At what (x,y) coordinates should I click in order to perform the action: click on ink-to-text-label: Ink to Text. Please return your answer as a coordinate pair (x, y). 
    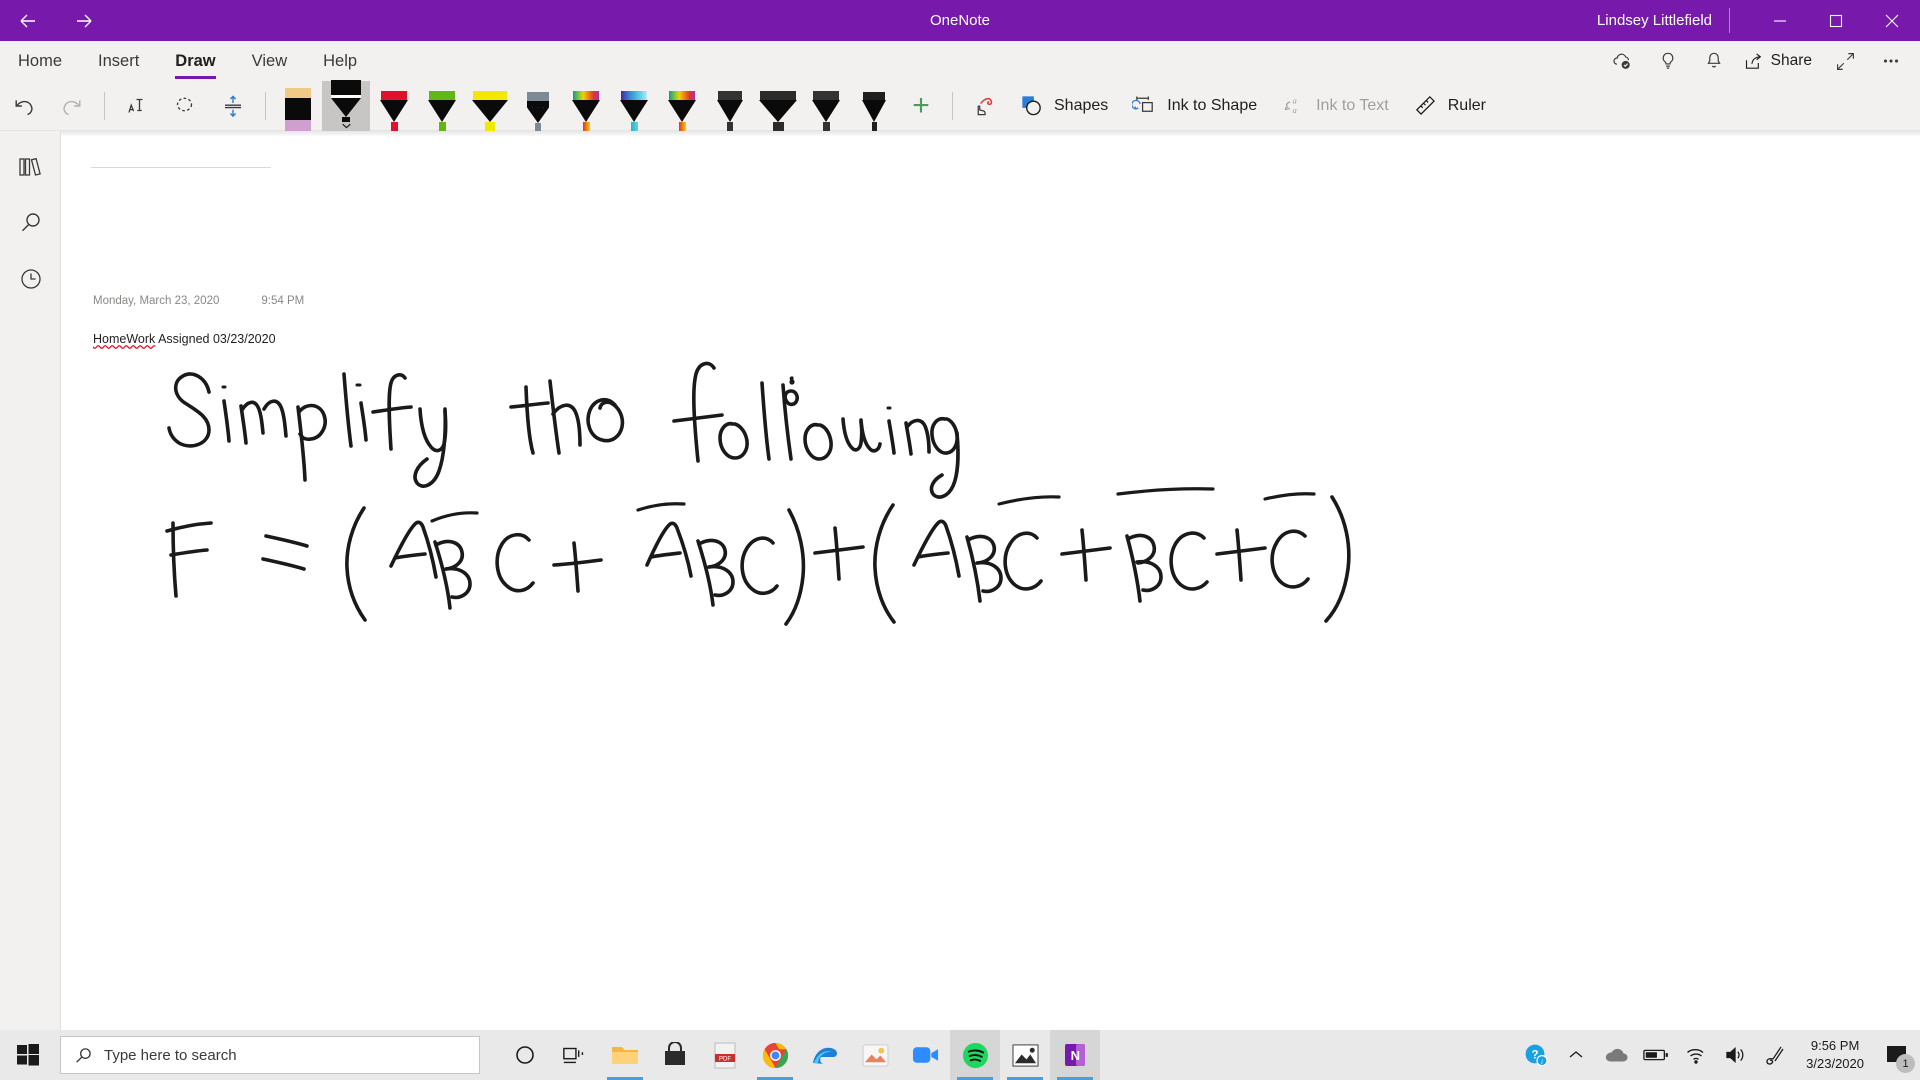
    Looking at the image, I should click on (1352, 105).